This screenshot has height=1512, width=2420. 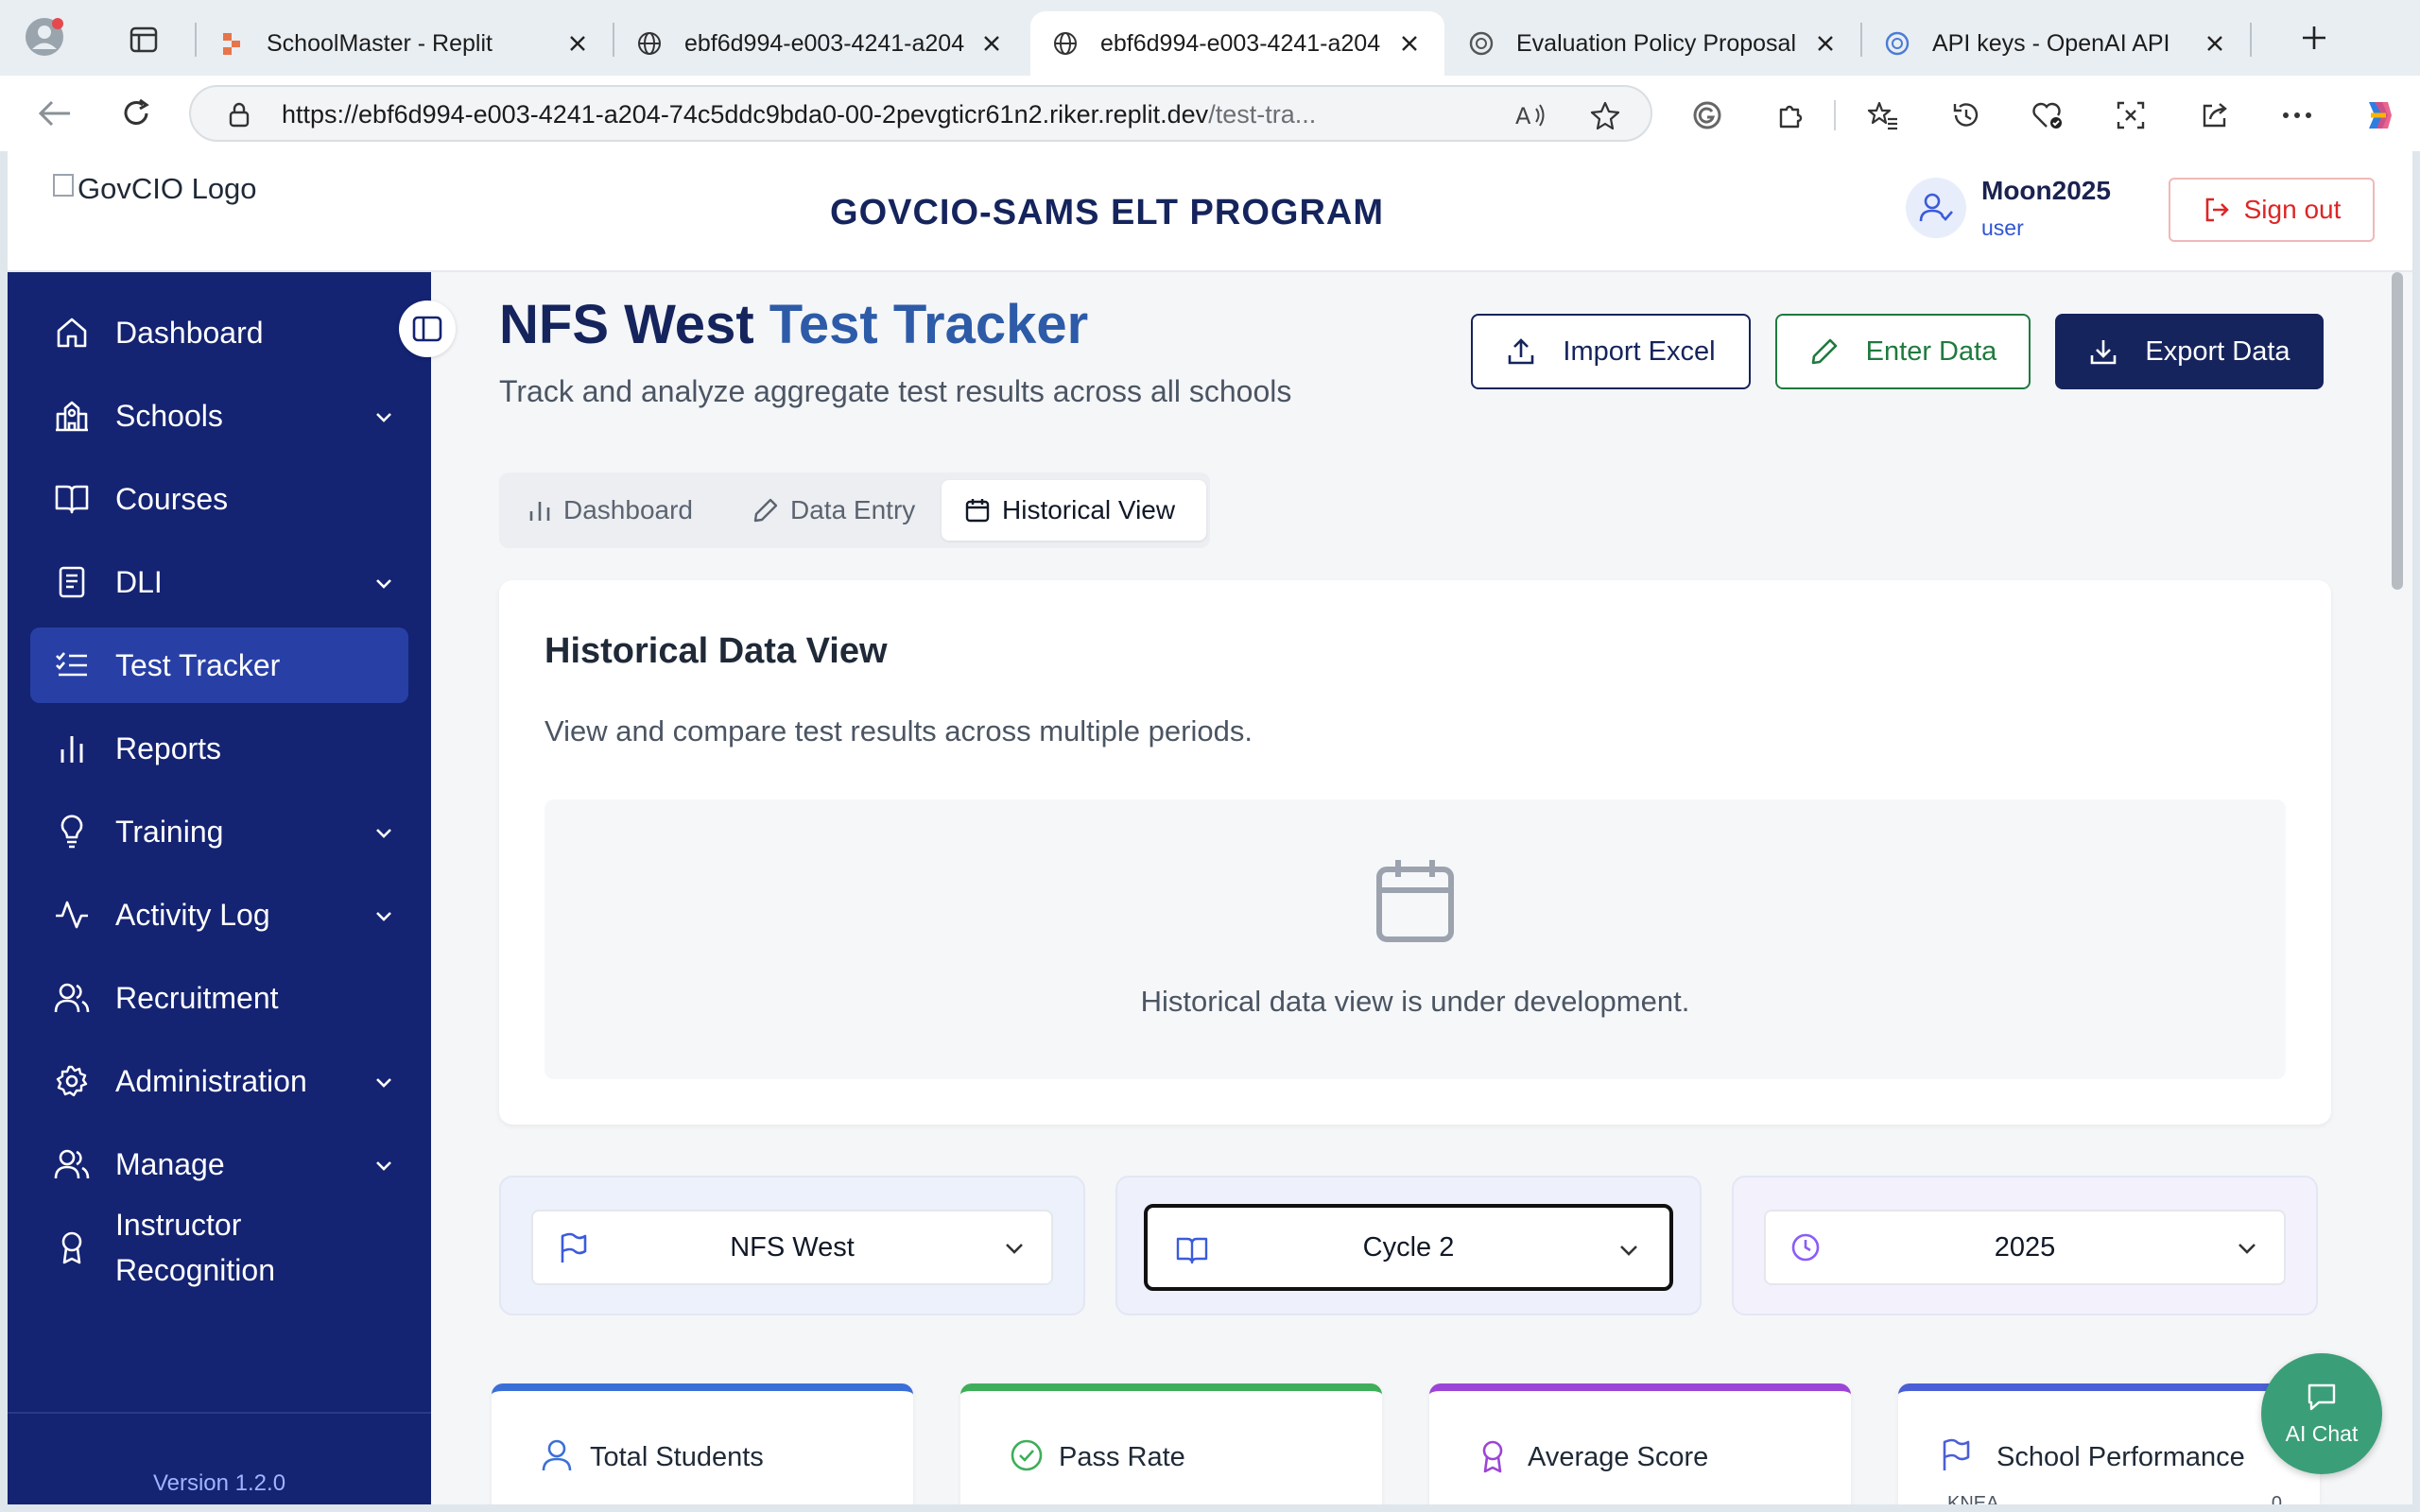 What do you see at coordinates (2314, 38) in the screenshot?
I see `new-tab-icon` at bounding box center [2314, 38].